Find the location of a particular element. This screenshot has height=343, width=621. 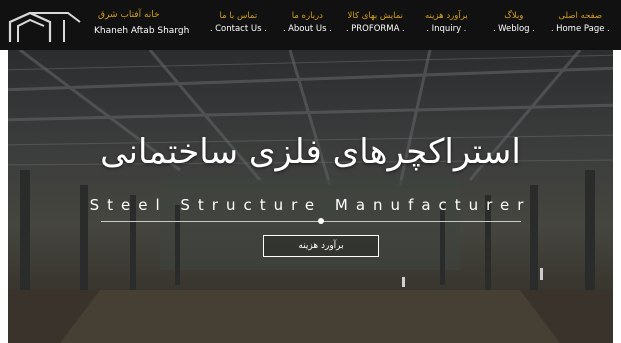

hero-divider is located at coordinates (311, 221).